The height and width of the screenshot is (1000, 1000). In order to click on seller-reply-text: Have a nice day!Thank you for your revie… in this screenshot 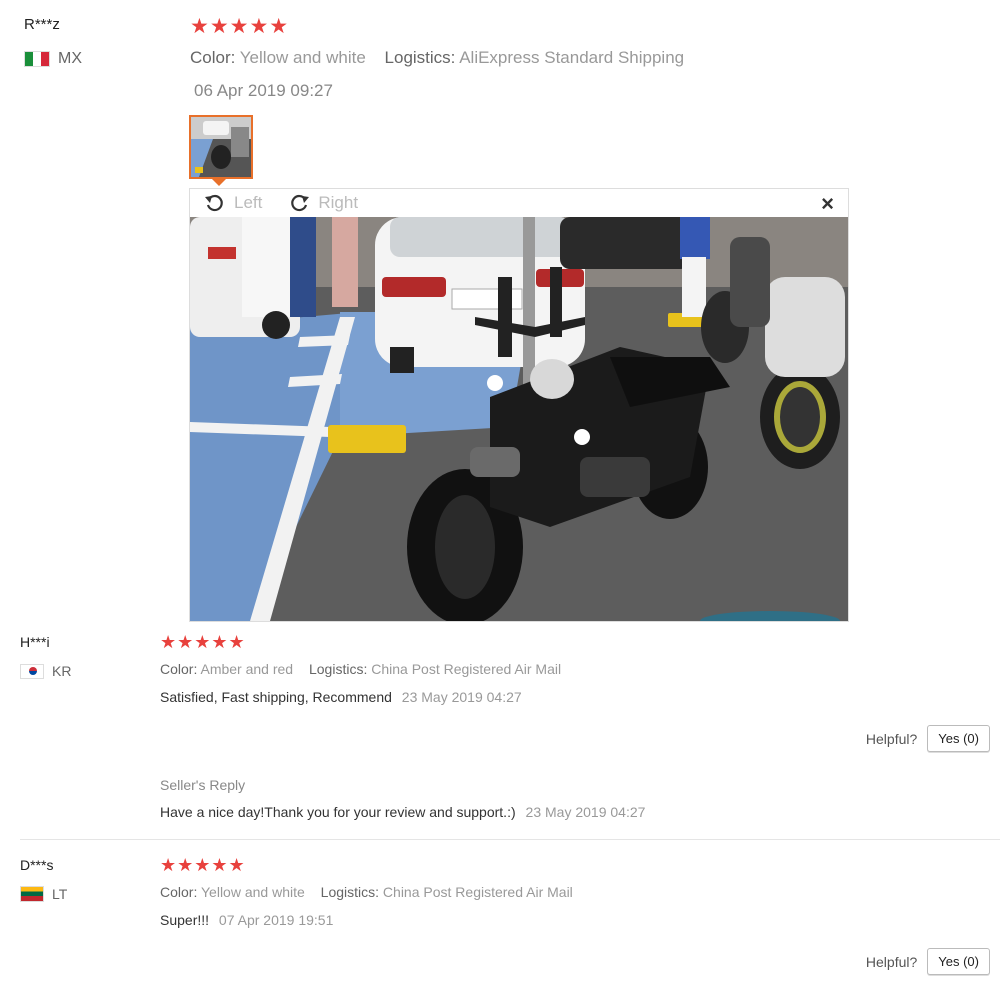, I will do `click(338, 812)`.